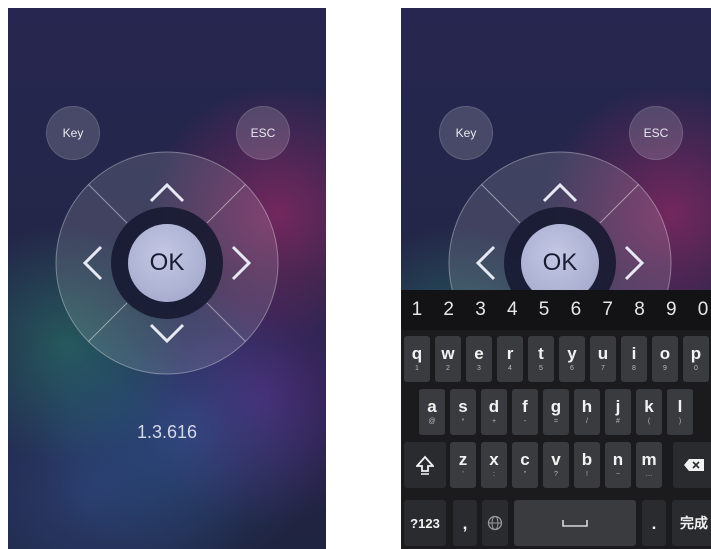 This screenshot has height=549, width=711. I want to click on backspace-key, so click(692, 465).